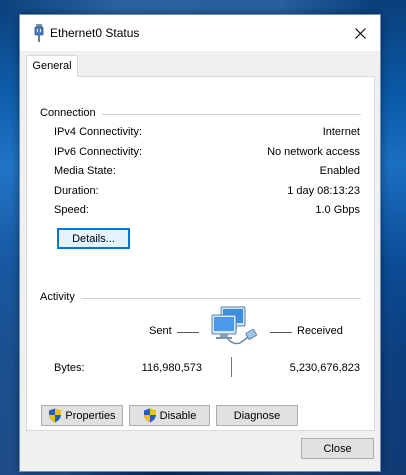  I want to click on ethernet-cable-icon, so click(39, 33).